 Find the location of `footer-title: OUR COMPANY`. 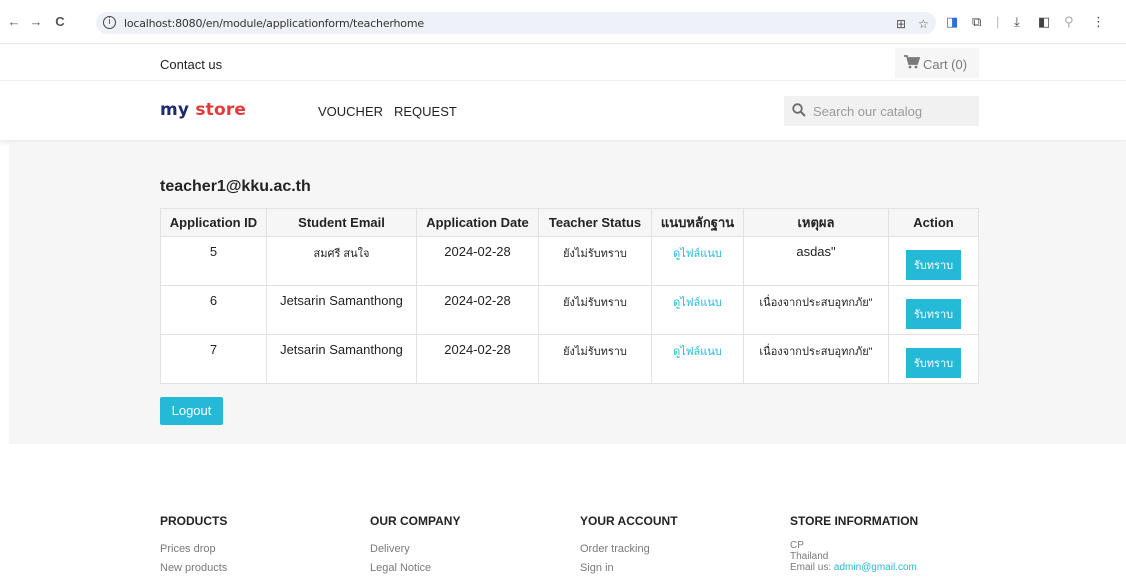

footer-title: OUR COMPANY is located at coordinates (415, 521).